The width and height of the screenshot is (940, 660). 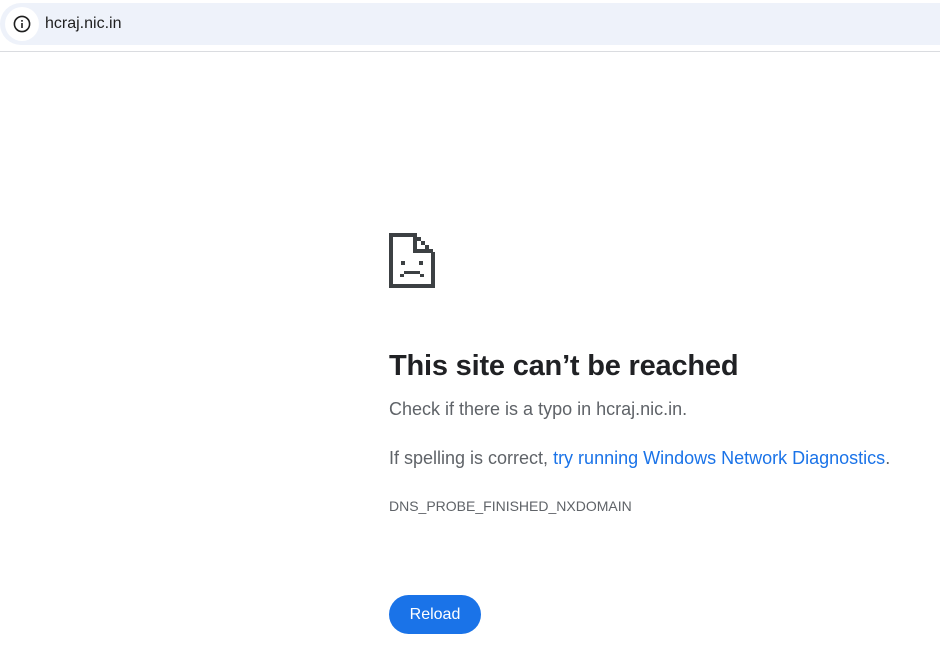 What do you see at coordinates (83, 24) in the screenshot?
I see `url-text: hcraj.nic.in` at bounding box center [83, 24].